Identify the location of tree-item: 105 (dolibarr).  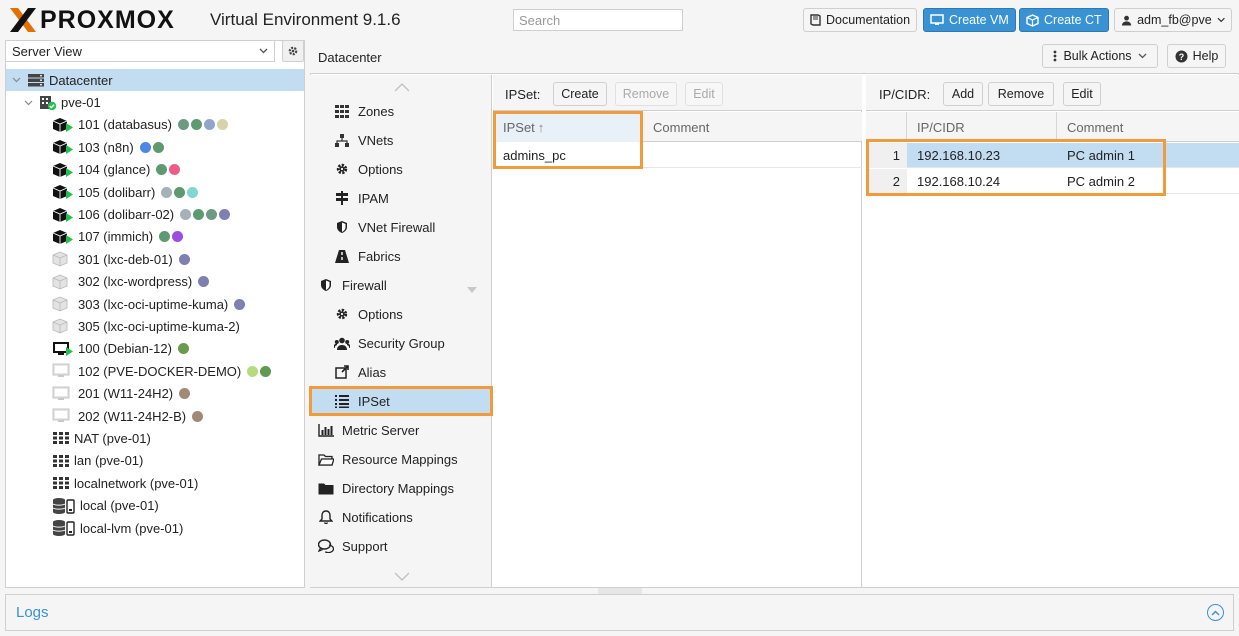
(155, 192).